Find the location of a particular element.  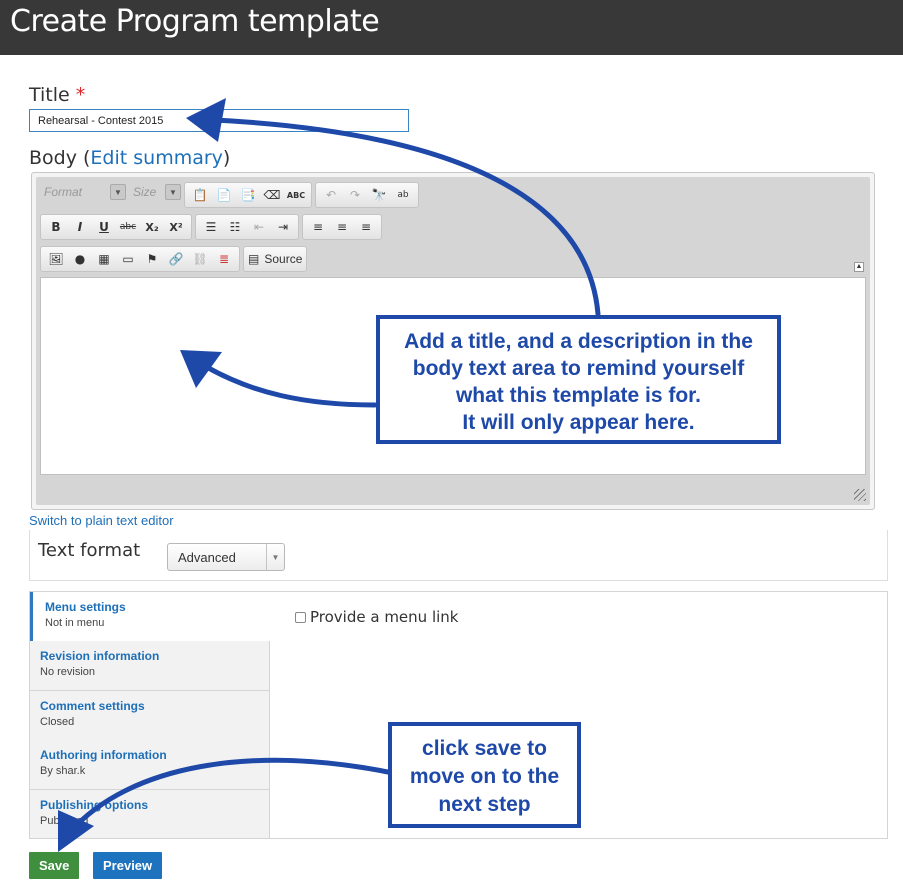

redo-icon: ↷ is located at coordinates (355, 195).